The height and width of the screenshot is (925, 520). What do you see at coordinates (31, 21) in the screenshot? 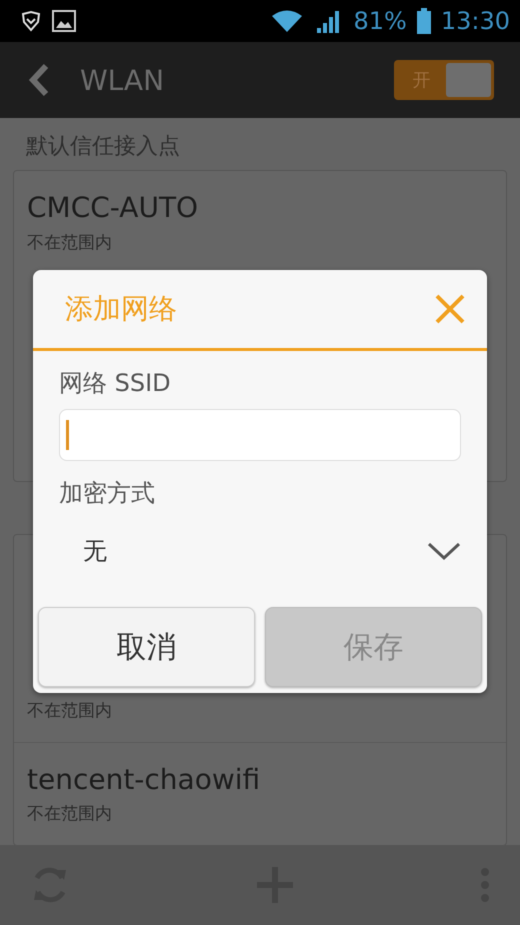
I see `shield-icon` at bounding box center [31, 21].